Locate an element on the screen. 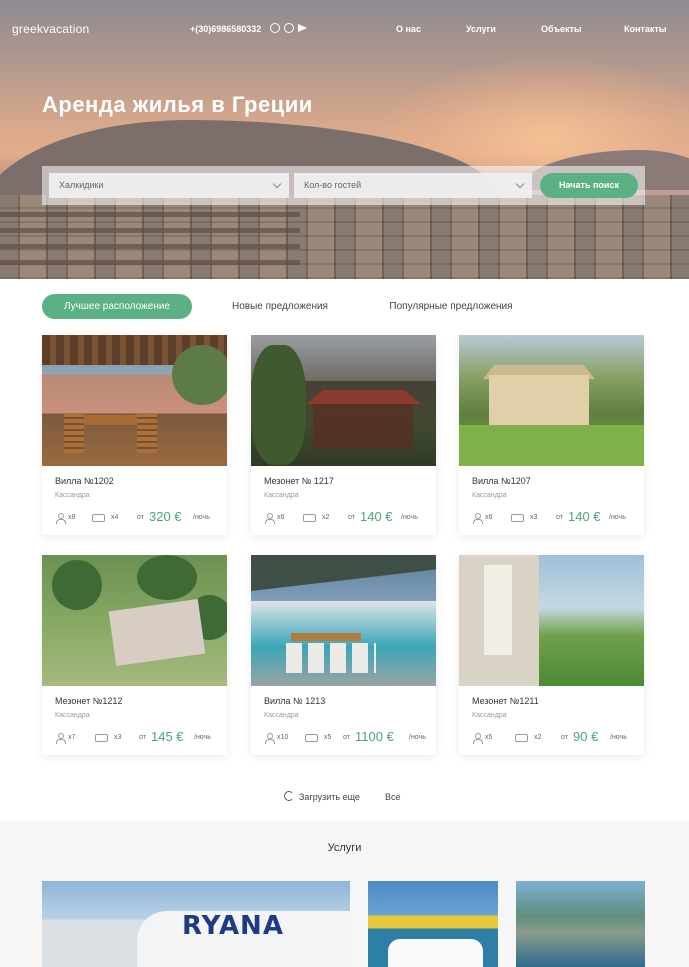  search-bar: Халкидики Кол-во гостей Начать поиск is located at coordinates (343, 185).